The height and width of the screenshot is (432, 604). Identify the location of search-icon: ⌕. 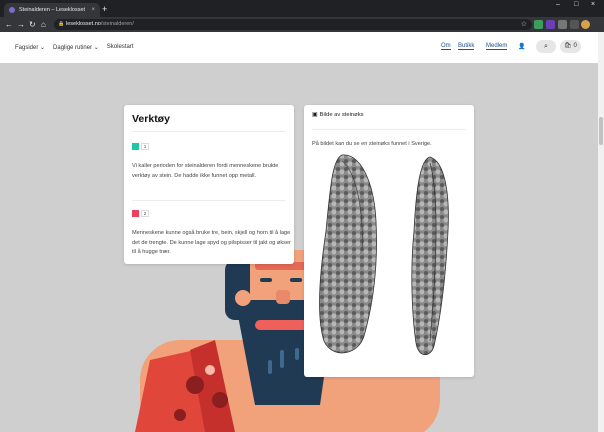
(546, 46).